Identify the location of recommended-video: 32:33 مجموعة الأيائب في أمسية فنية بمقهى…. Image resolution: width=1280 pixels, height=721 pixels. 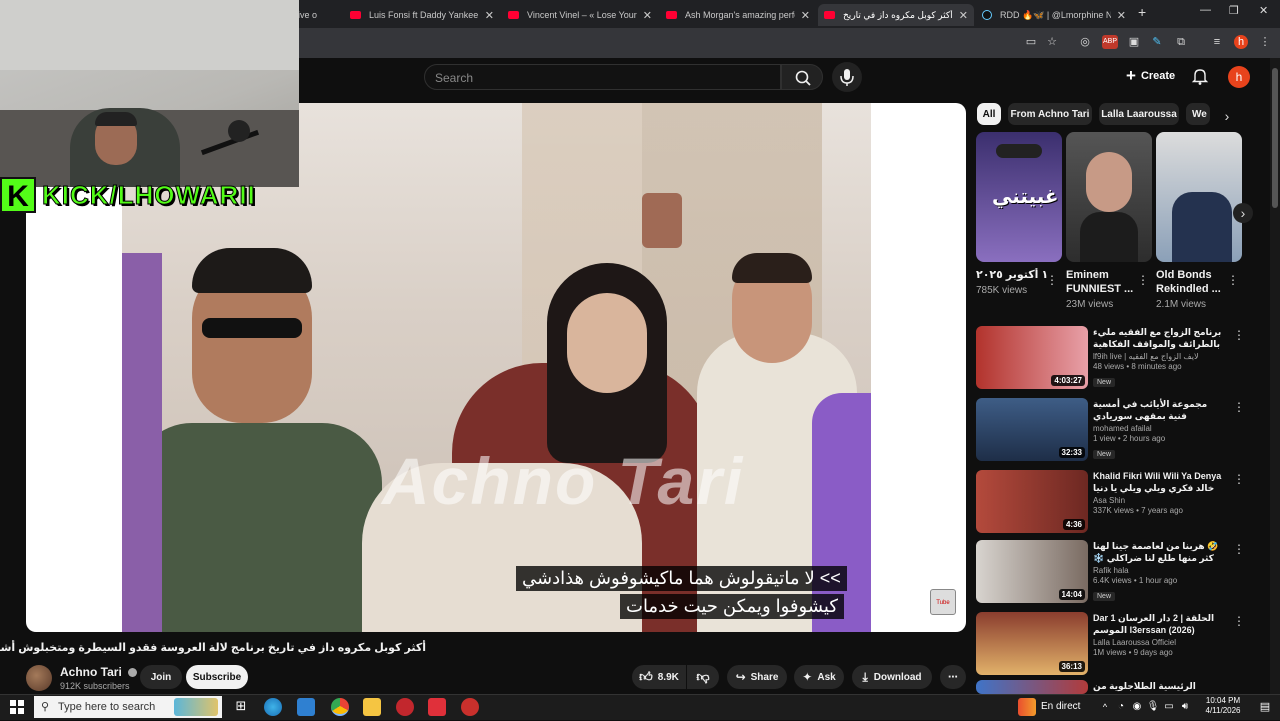
(1121, 430).